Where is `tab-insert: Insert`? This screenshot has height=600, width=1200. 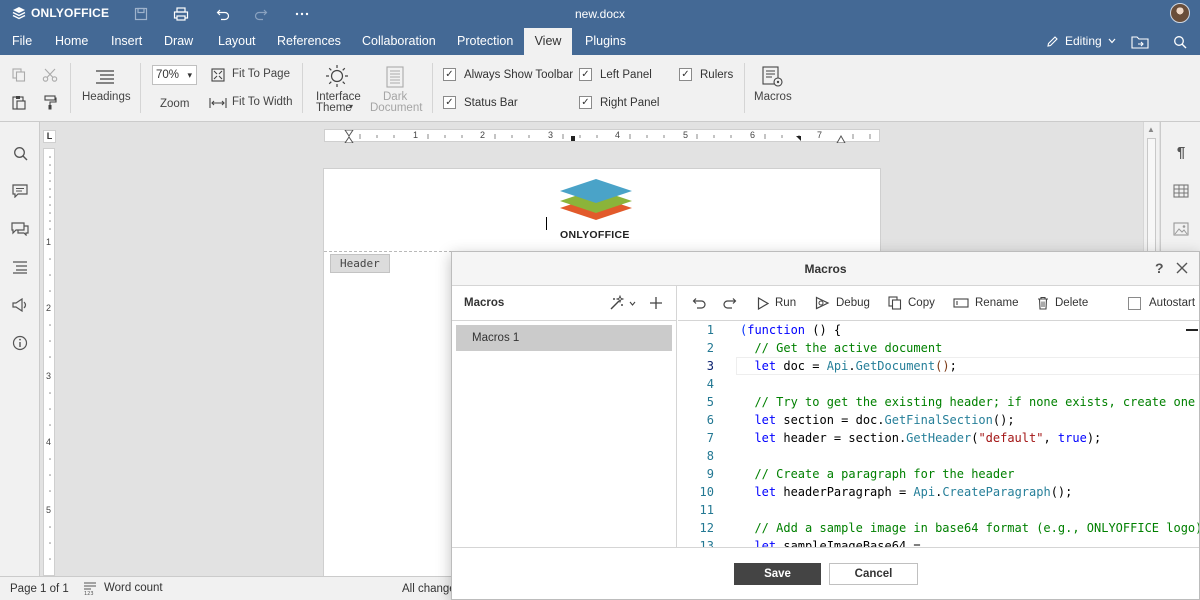
tab-insert: Insert is located at coordinates (126, 41).